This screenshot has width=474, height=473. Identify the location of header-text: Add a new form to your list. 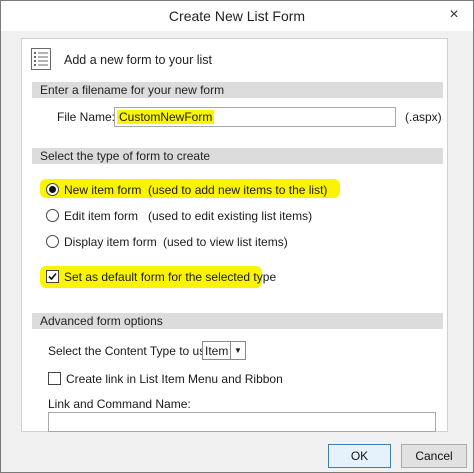
(138, 60).